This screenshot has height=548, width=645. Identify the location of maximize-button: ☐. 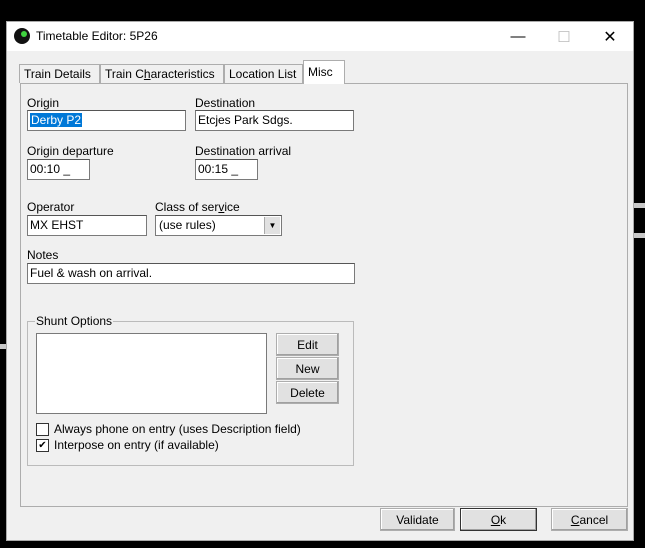
(564, 36).